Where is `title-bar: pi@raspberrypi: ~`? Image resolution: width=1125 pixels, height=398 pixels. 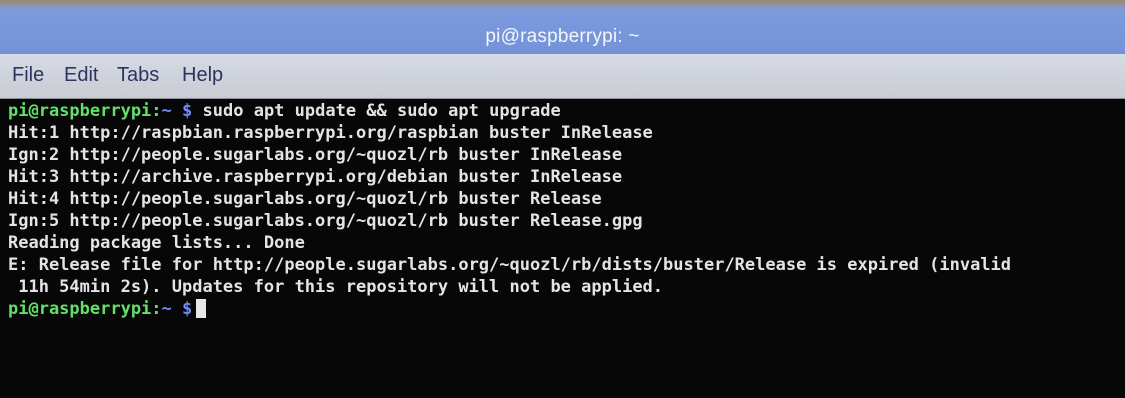 title-bar: pi@raspberrypi: ~ is located at coordinates (562, 27).